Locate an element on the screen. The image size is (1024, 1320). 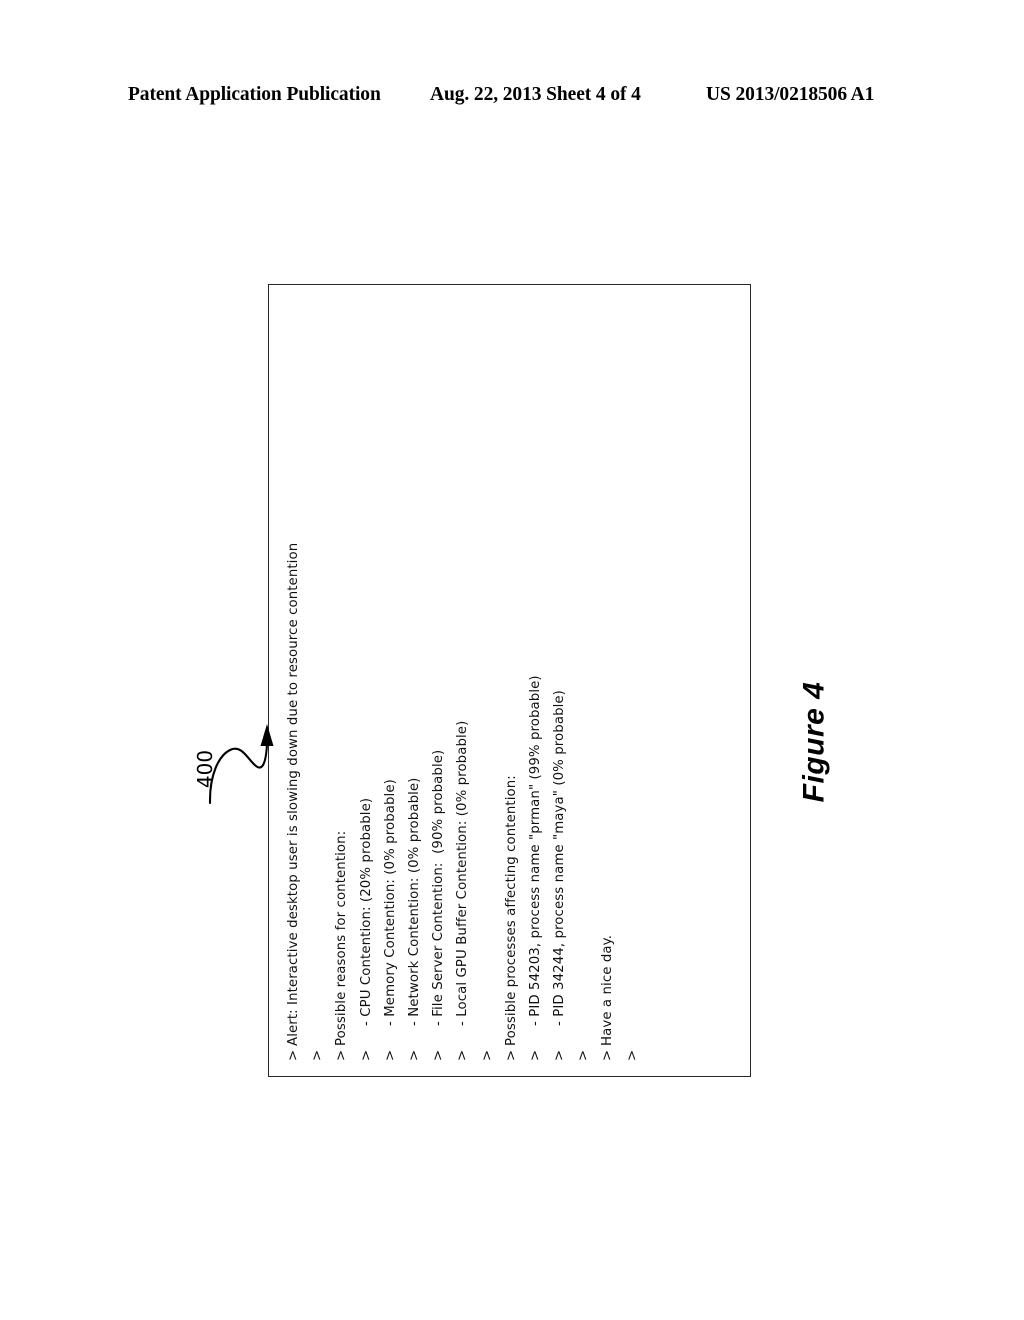
console-line-text: - Network Contention: (0% probable) is located at coordinates (414, 901).